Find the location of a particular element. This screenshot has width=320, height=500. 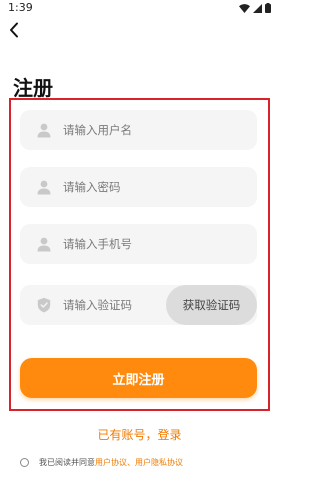

status-bar: 1:39 is located at coordinates (139, 9).